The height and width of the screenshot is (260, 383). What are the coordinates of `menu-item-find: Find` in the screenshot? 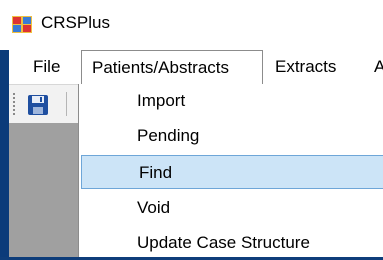 It's located at (232, 172).